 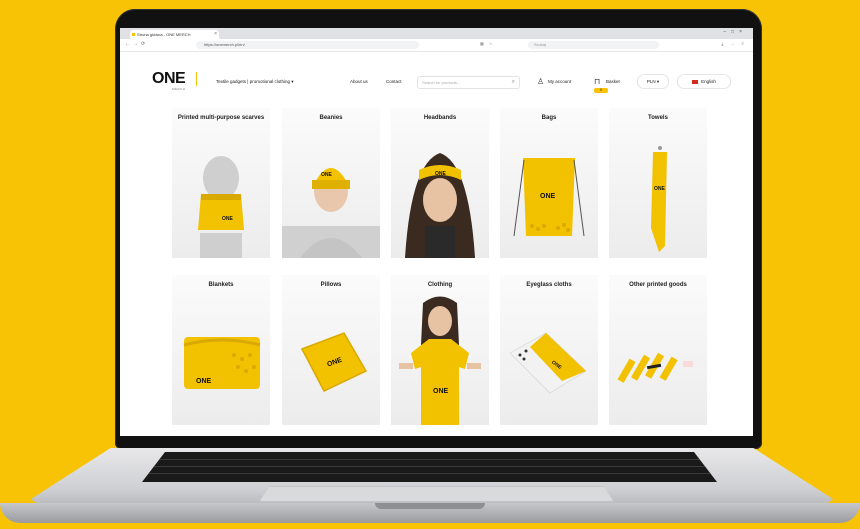 What do you see at coordinates (359, 81) in the screenshot?
I see `nav-about-us: About us` at bounding box center [359, 81].